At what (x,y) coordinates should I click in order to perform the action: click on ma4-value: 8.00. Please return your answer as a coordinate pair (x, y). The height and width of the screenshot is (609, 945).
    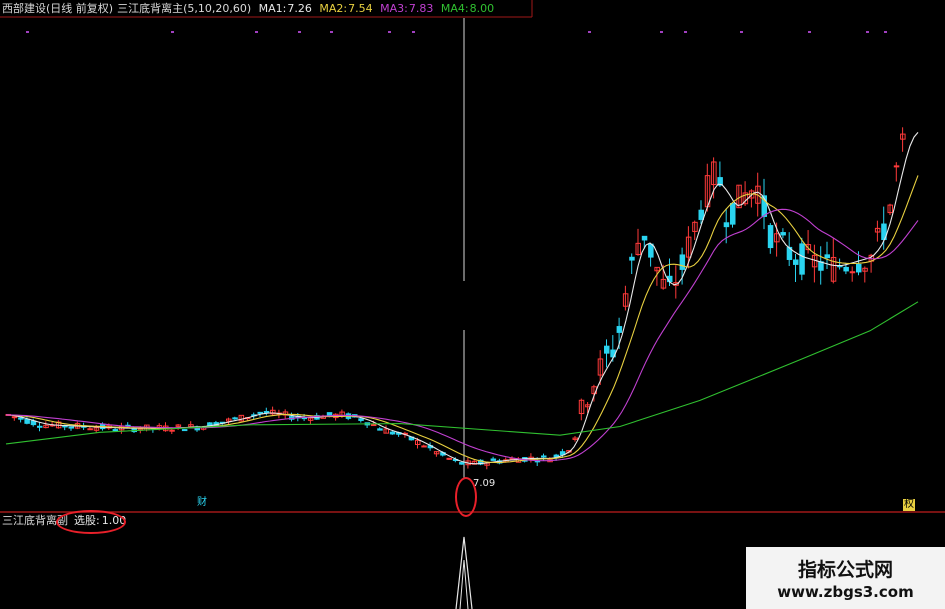
    Looking at the image, I should click on (482, 8).